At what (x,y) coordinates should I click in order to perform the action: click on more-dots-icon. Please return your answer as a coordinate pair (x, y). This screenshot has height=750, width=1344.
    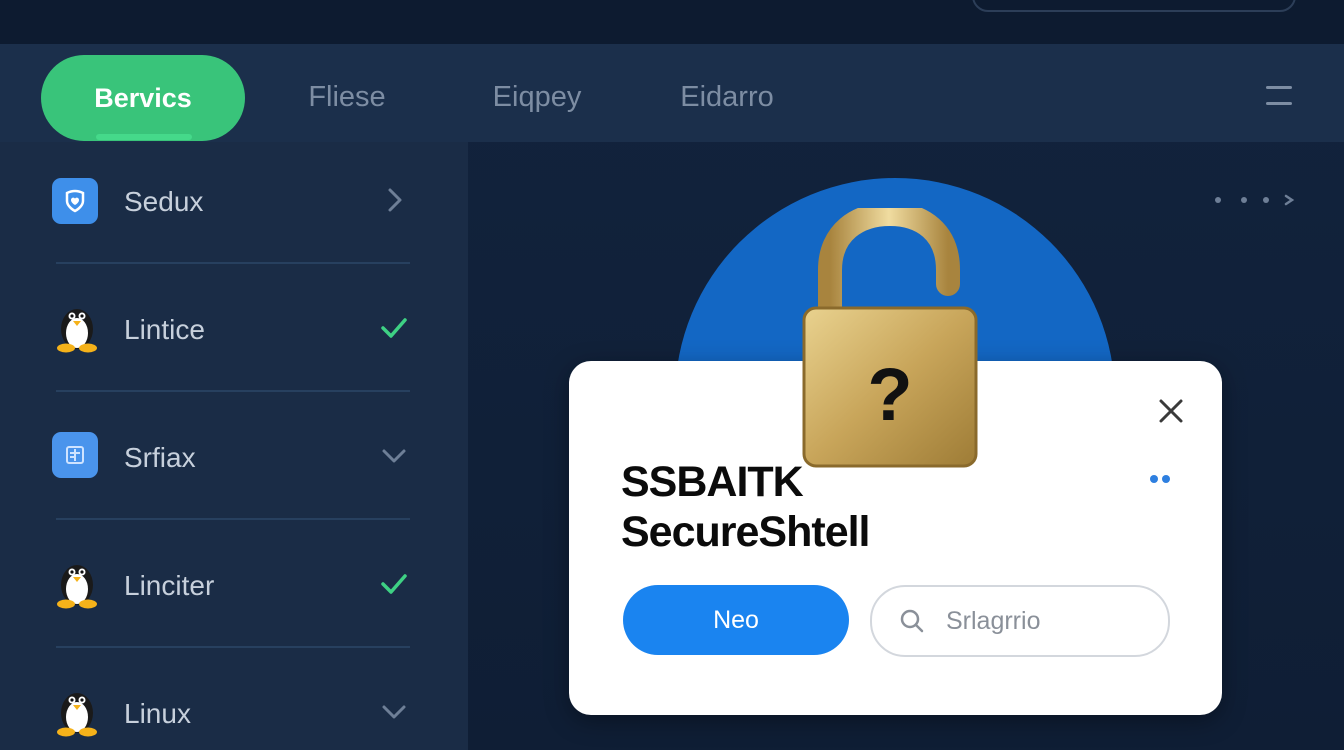
    Looking at the image, I should click on (1253, 200).